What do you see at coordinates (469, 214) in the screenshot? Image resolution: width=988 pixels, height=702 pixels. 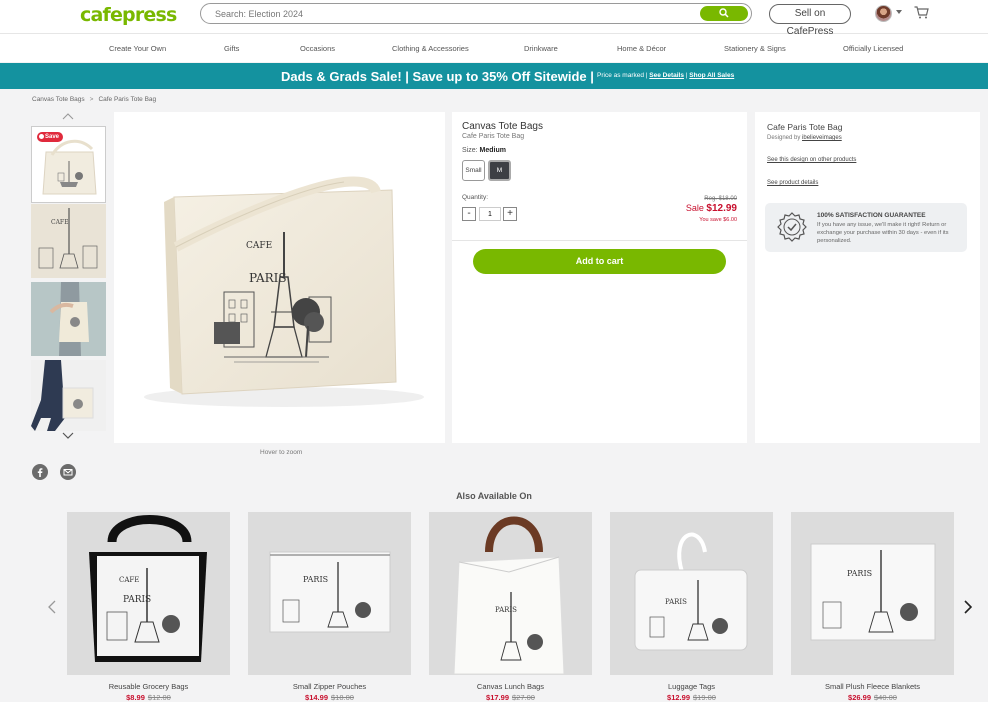 I see `quantity-decrease-button: -` at bounding box center [469, 214].